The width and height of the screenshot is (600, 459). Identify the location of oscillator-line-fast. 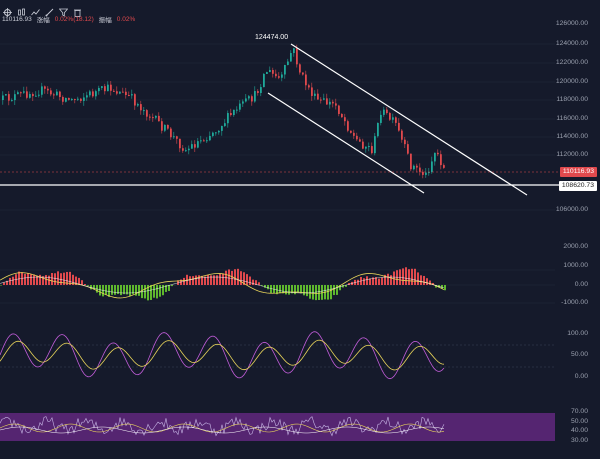
(222, 355).